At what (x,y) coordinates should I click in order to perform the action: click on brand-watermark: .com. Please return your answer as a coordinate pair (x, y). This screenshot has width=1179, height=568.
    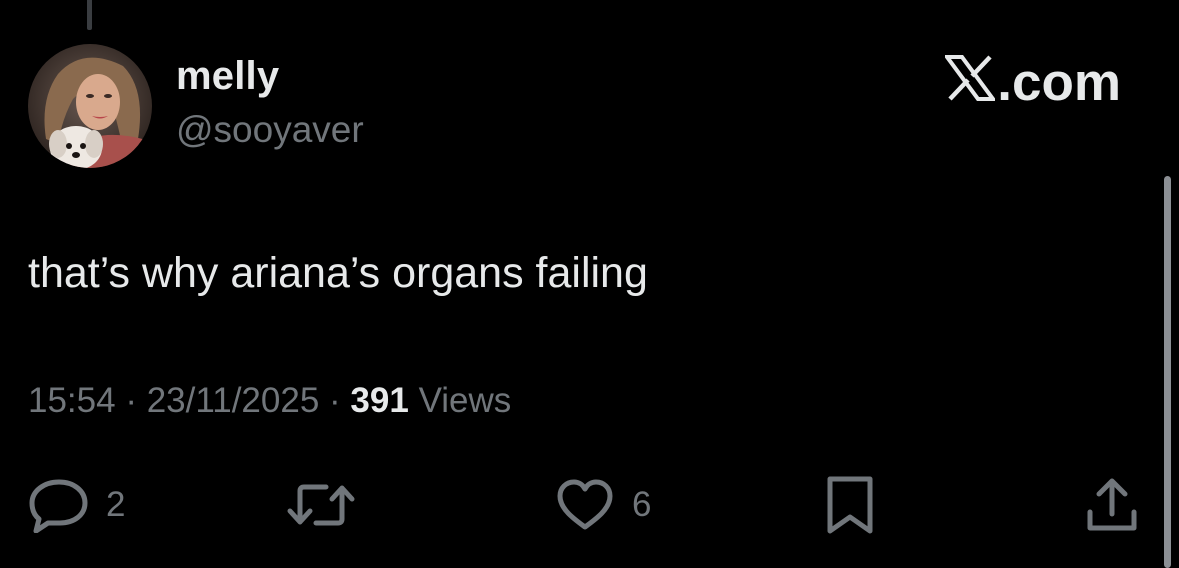
    Looking at the image, I should click on (1032, 82).